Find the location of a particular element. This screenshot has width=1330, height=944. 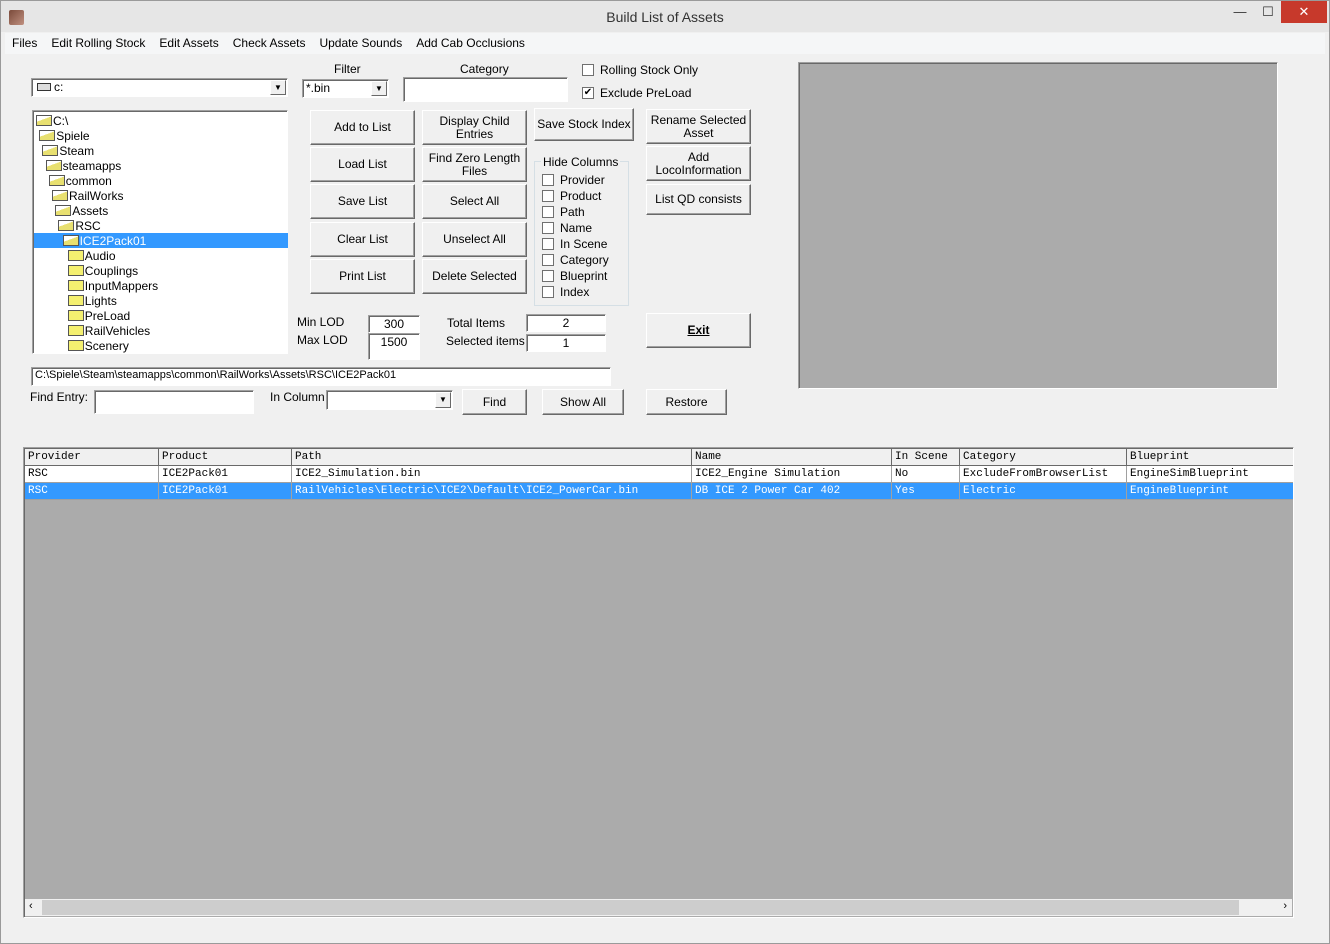

column-header: Provider is located at coordinates (92, 457).